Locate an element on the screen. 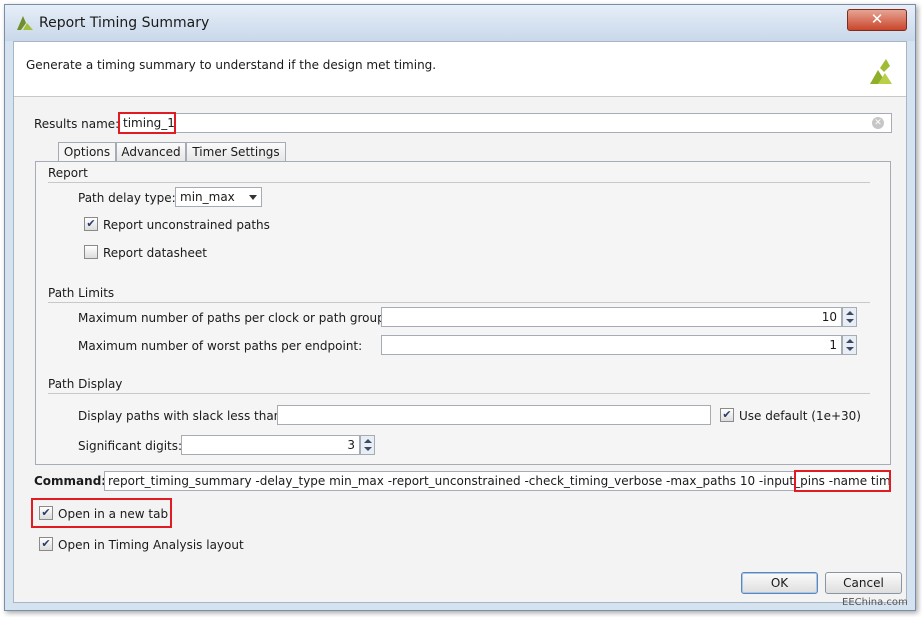 The height and width of the screenshot is (617, 922). report-datasheet-label: Report datasheet is located at coordinates (155, 253).